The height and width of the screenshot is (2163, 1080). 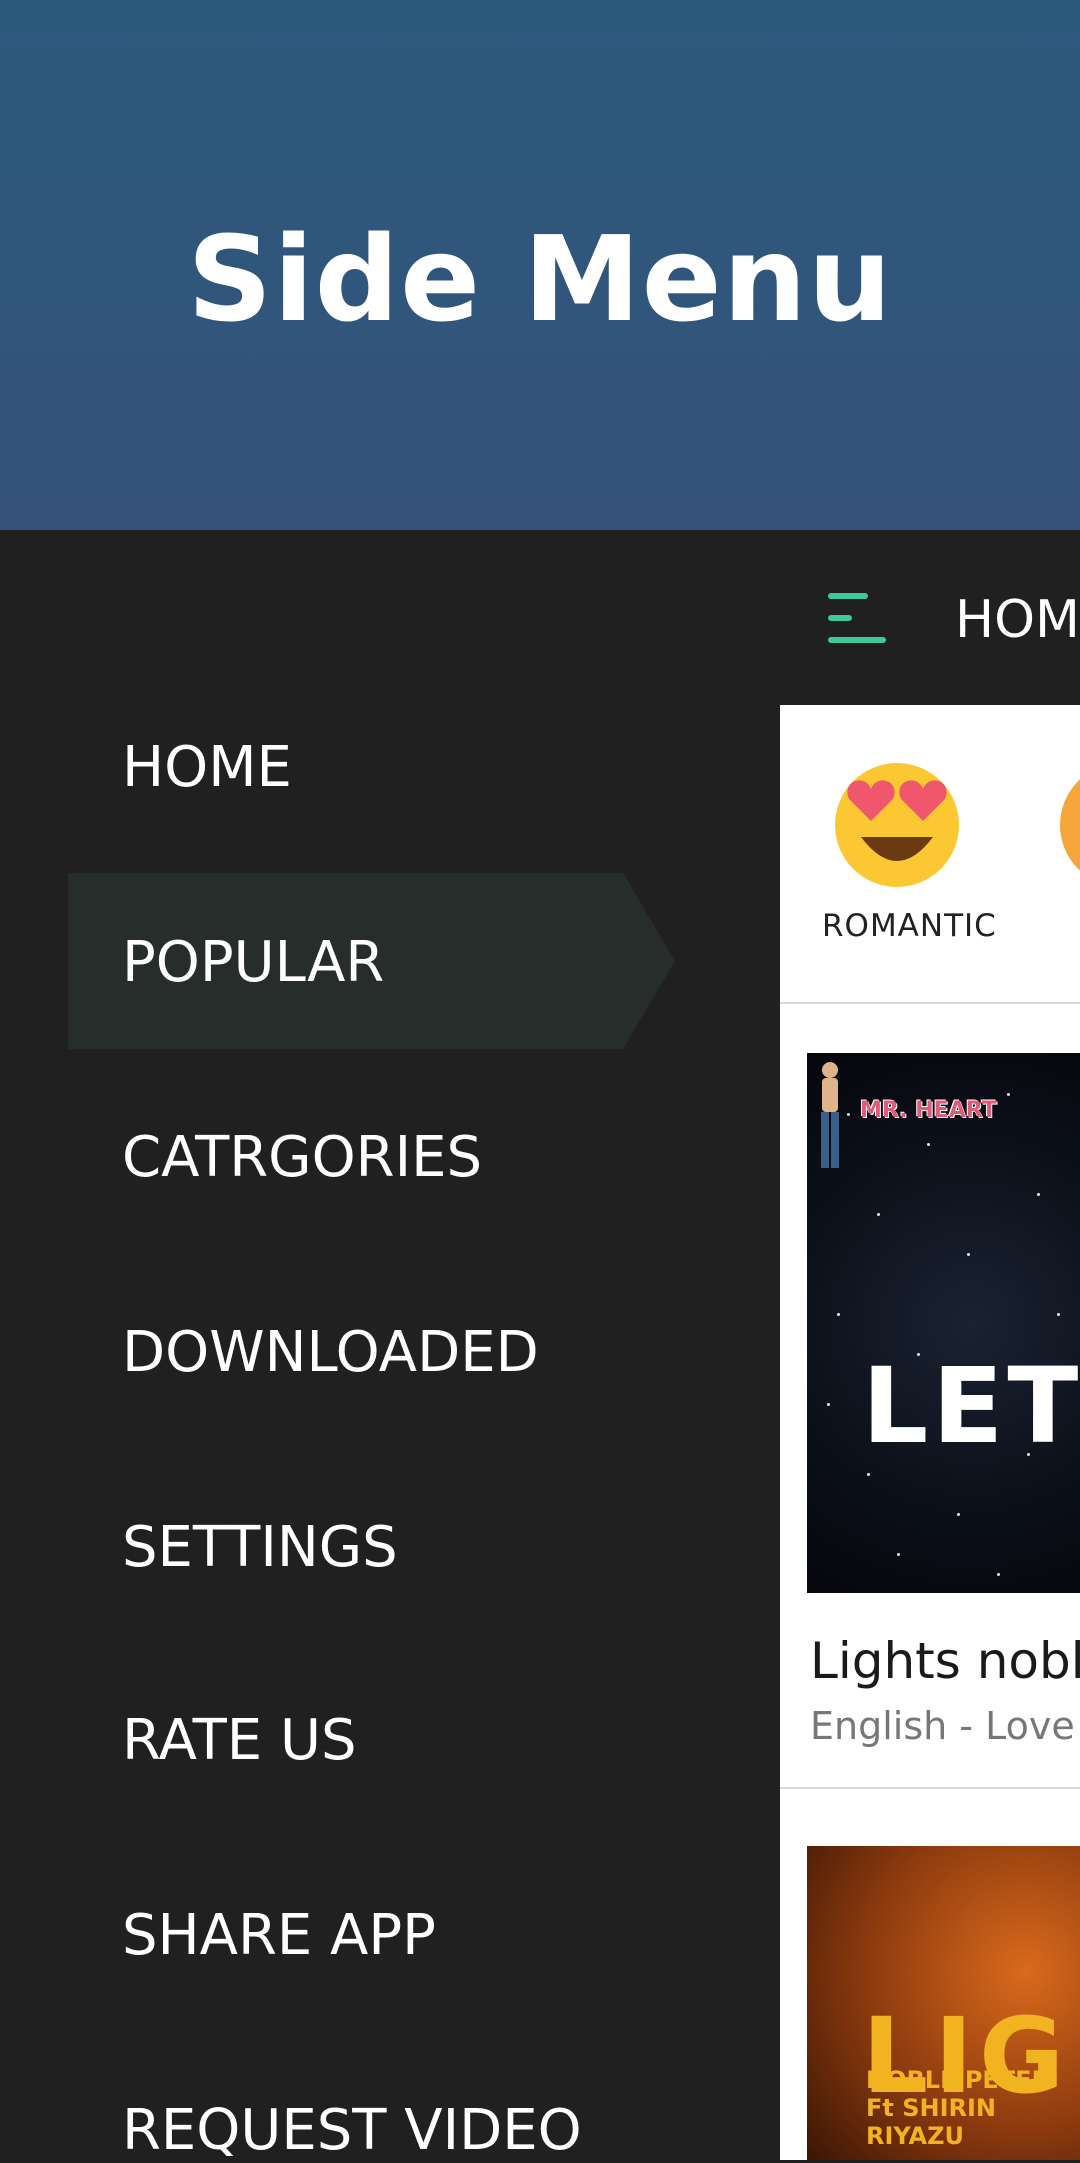 I want to click on person-figure-icon, so click(x=830, y=1115).